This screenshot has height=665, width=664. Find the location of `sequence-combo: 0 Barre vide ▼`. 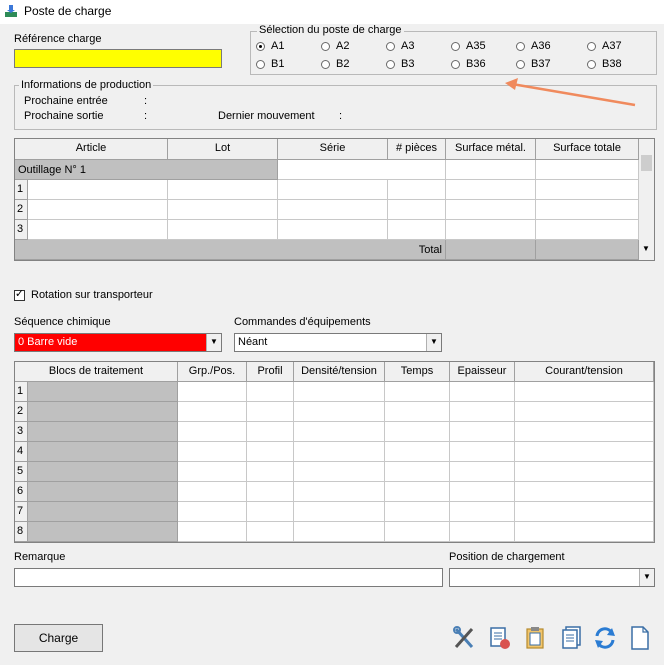

sequence-combo: 0 Barre vide ▼ is located at coordinates (118, 342).